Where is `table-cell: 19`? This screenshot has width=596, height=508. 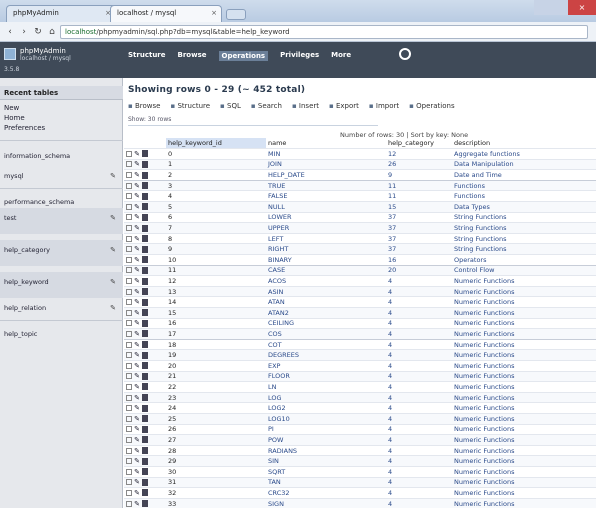
table-cell: 19 is located at coordinates (216, 355).